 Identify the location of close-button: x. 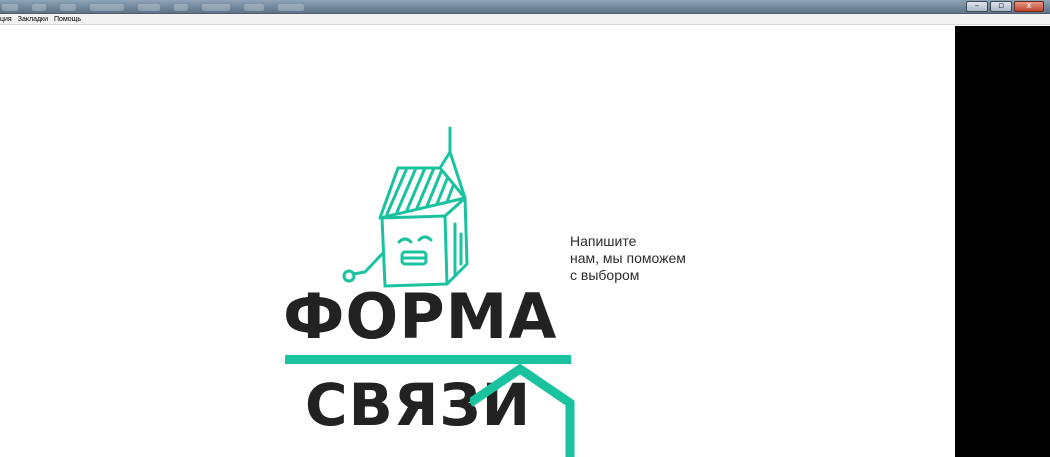
(1029, 6).